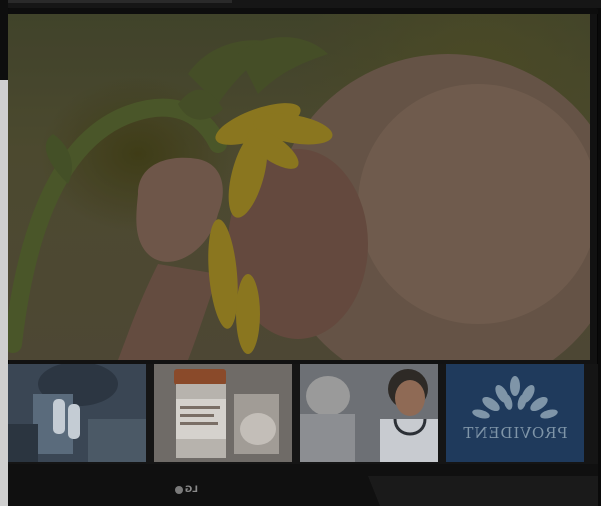  I want to click on provident-logo-text: PROVIDENT, so click(515, 433).